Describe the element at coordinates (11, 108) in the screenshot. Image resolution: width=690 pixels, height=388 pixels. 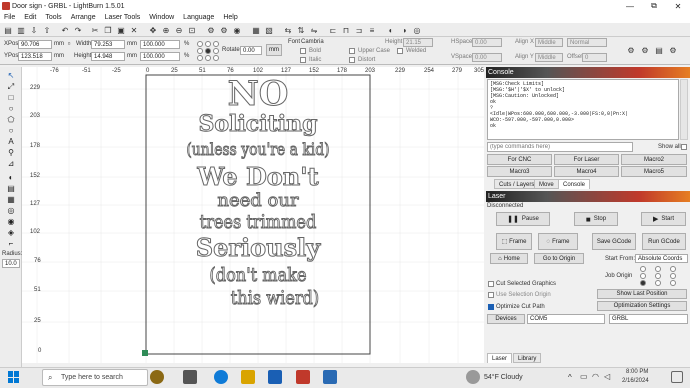
I see `ellipse-icon: ○` at that location.